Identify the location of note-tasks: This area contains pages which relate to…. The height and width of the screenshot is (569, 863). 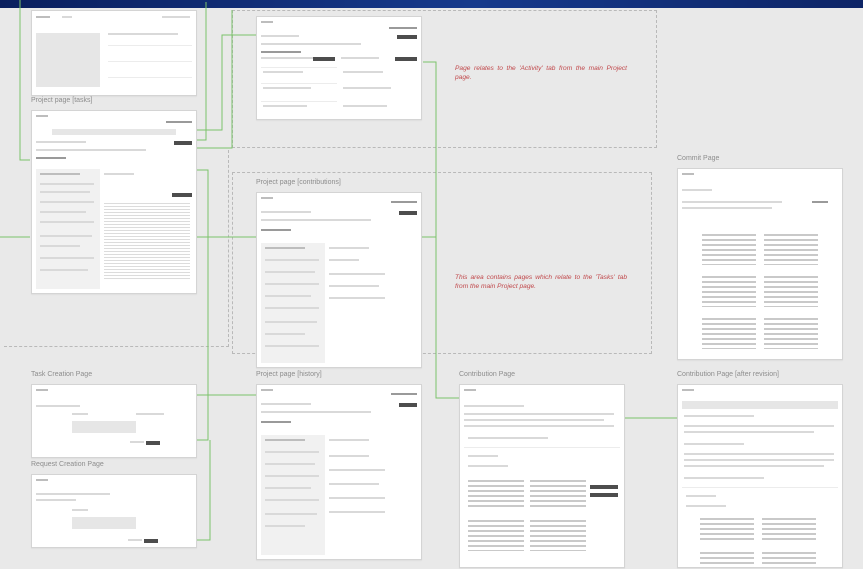
(541, 282).